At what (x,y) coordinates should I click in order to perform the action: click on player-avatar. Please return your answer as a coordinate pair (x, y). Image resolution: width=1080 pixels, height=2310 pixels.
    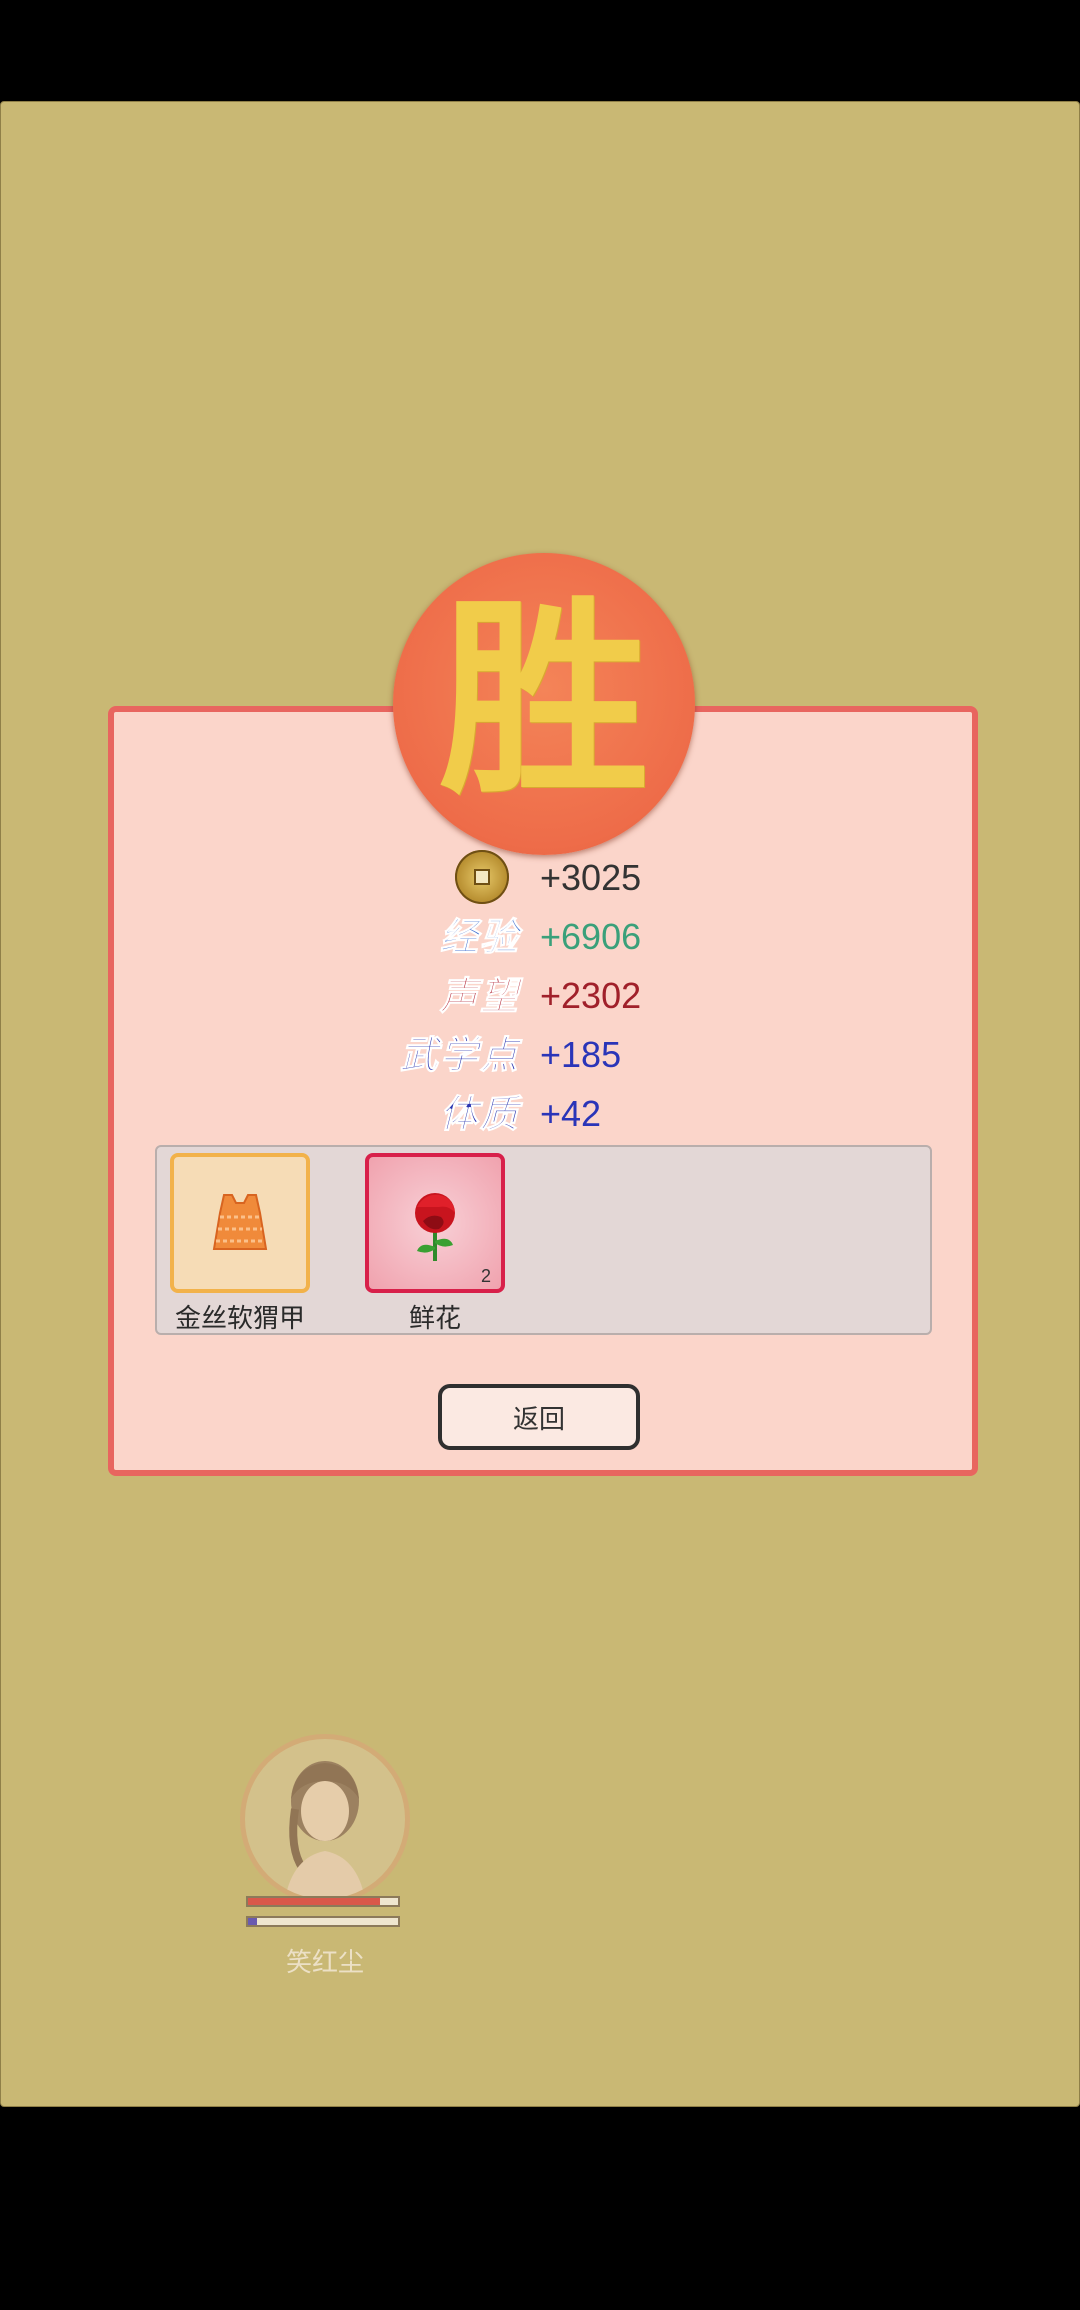
    Looking at the image, I should click on (325, 1819).